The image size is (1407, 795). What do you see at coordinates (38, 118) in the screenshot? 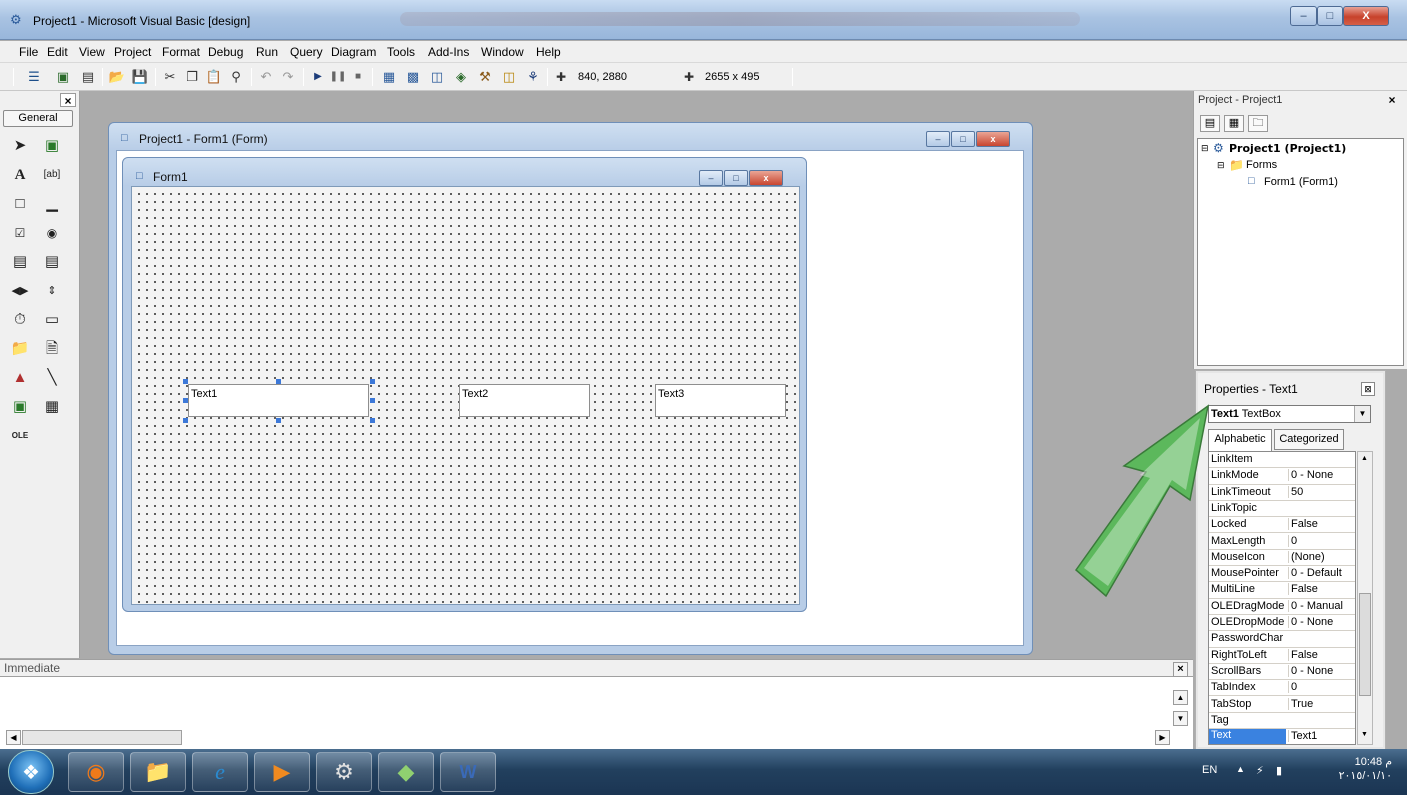
I see `toolbox-general-tab: General` at bounding box center [38, 118].